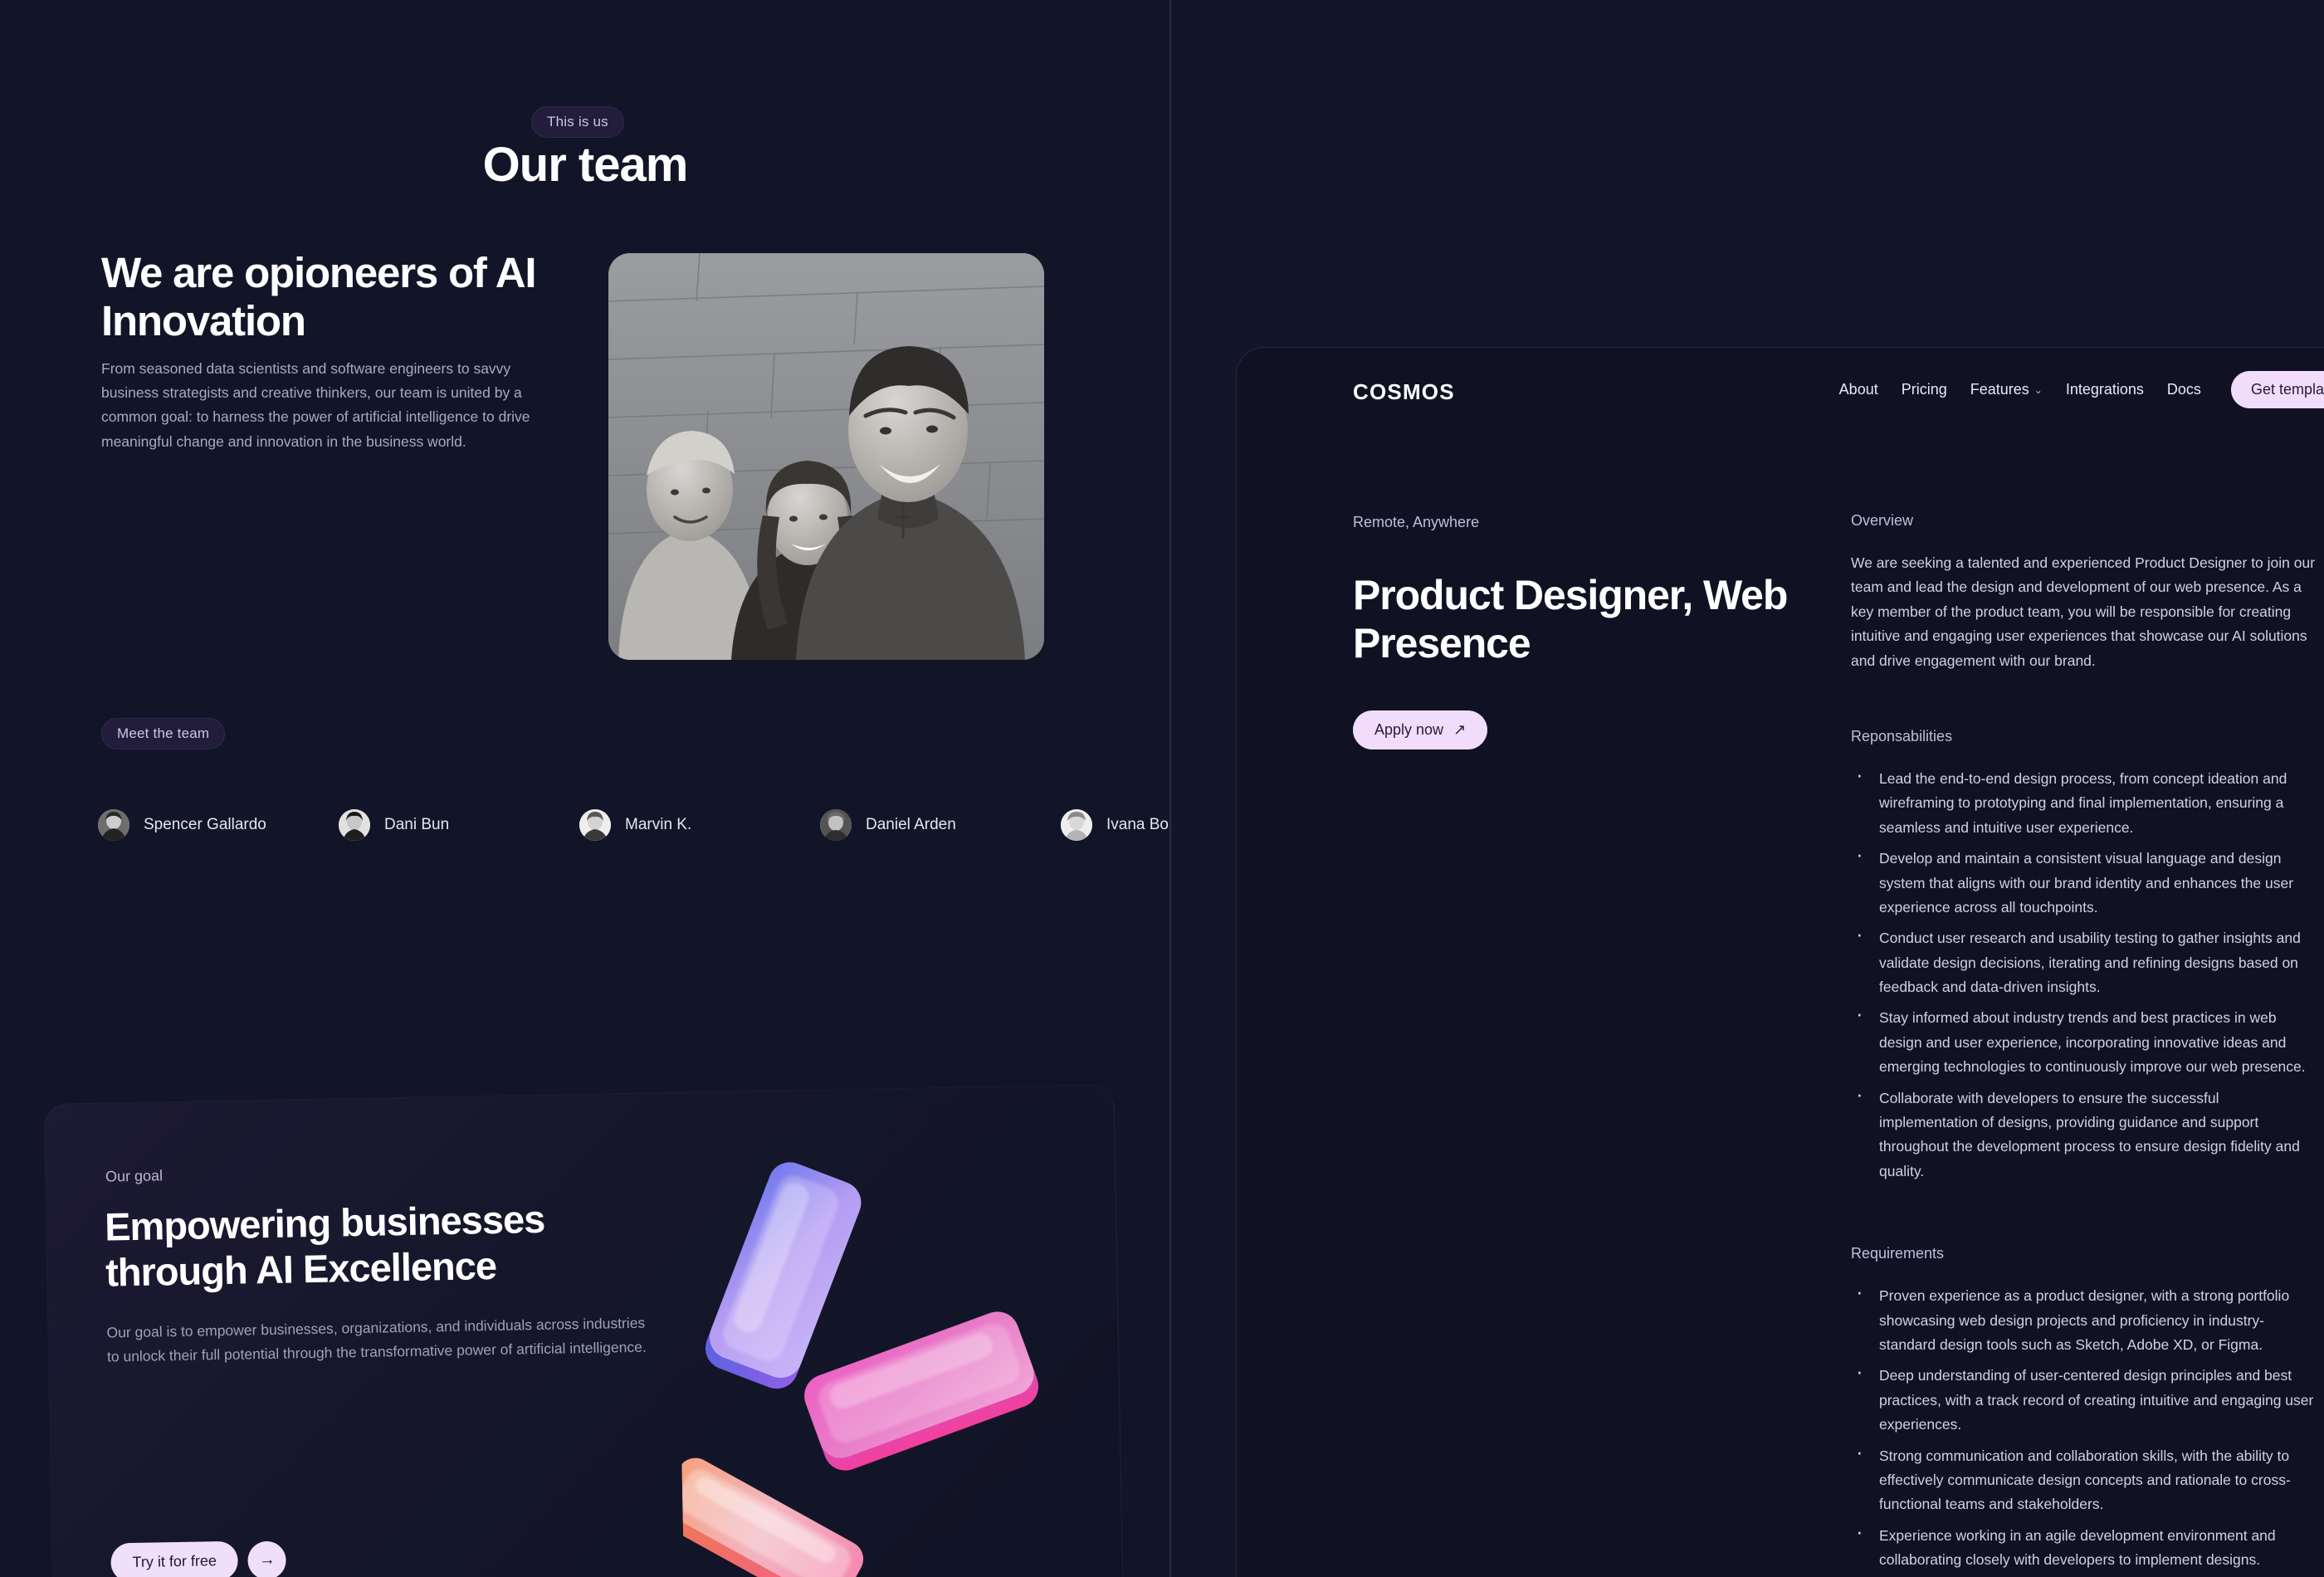 This screenshot has width=2324, height=1577. I want to click on job-title: Product Designer, Web Presence, so click(1570, 619).